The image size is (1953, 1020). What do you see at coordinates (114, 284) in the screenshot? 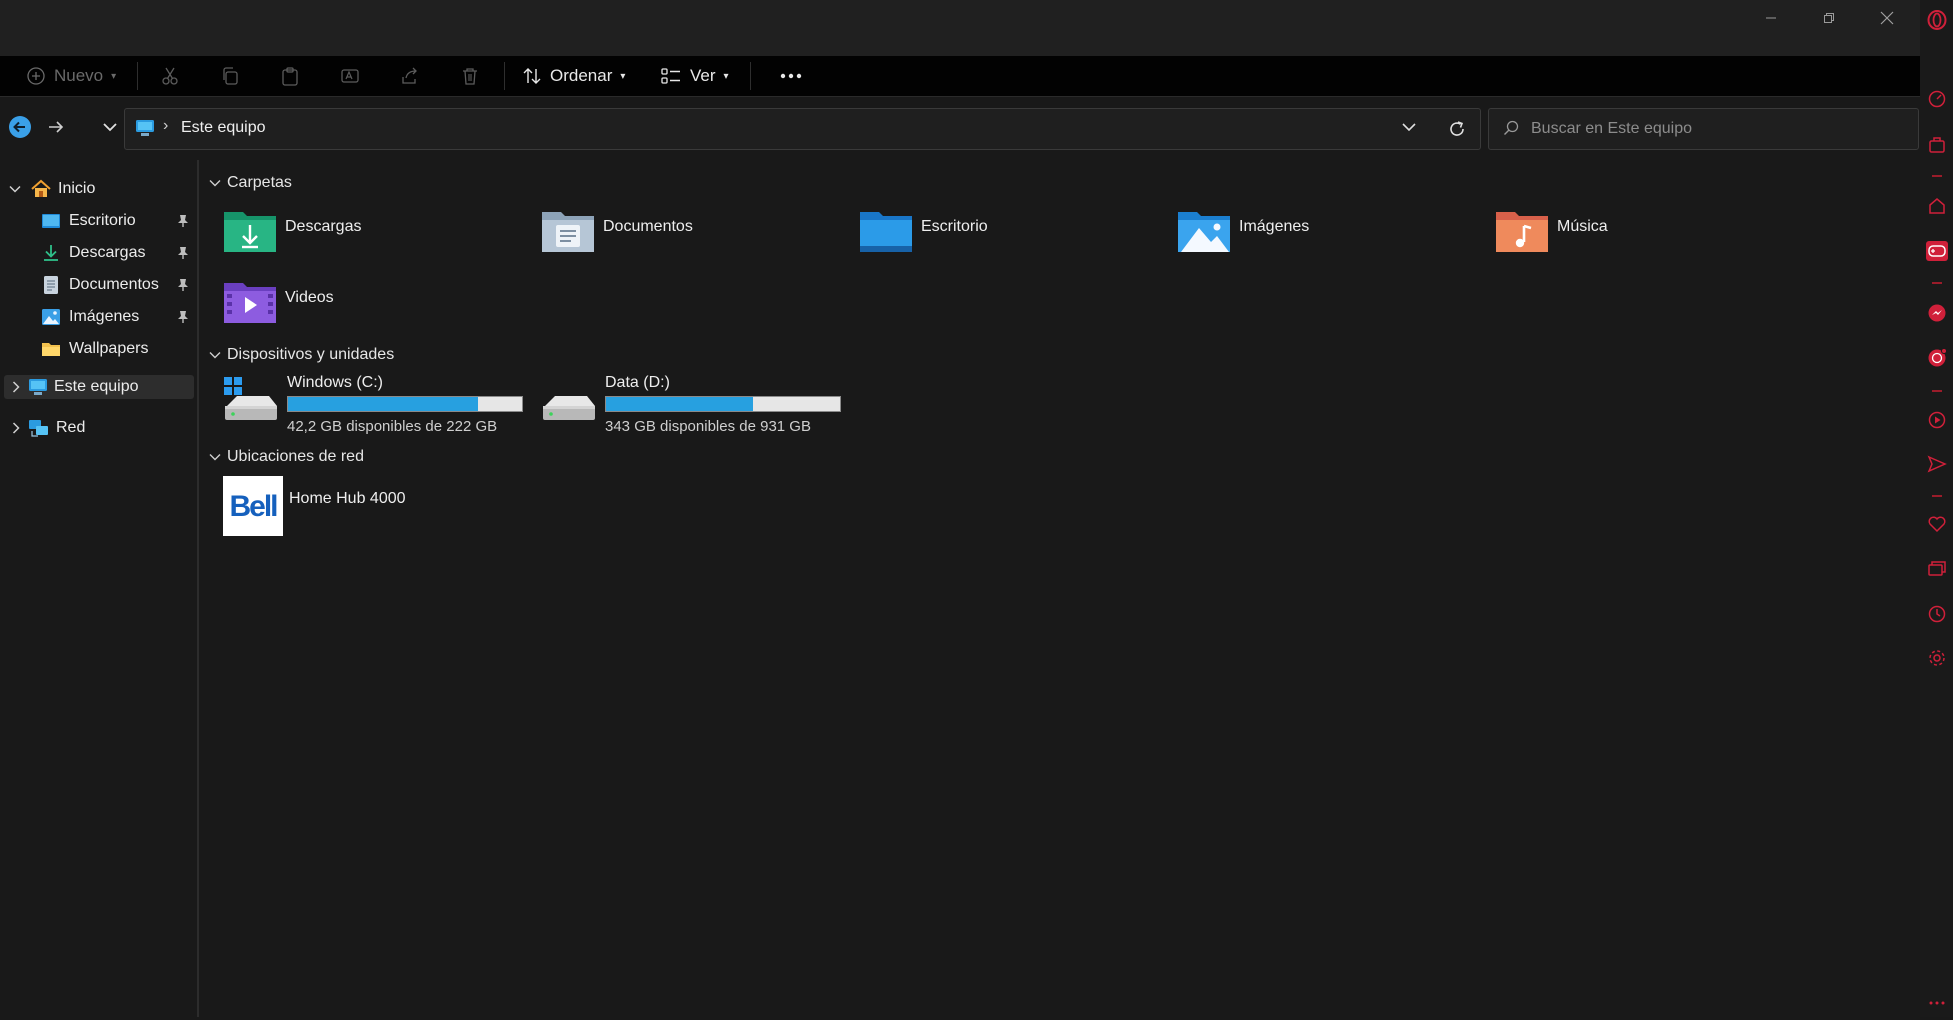
I see `sidebar-item-label: Documentos` at bounding box center [114, 284].